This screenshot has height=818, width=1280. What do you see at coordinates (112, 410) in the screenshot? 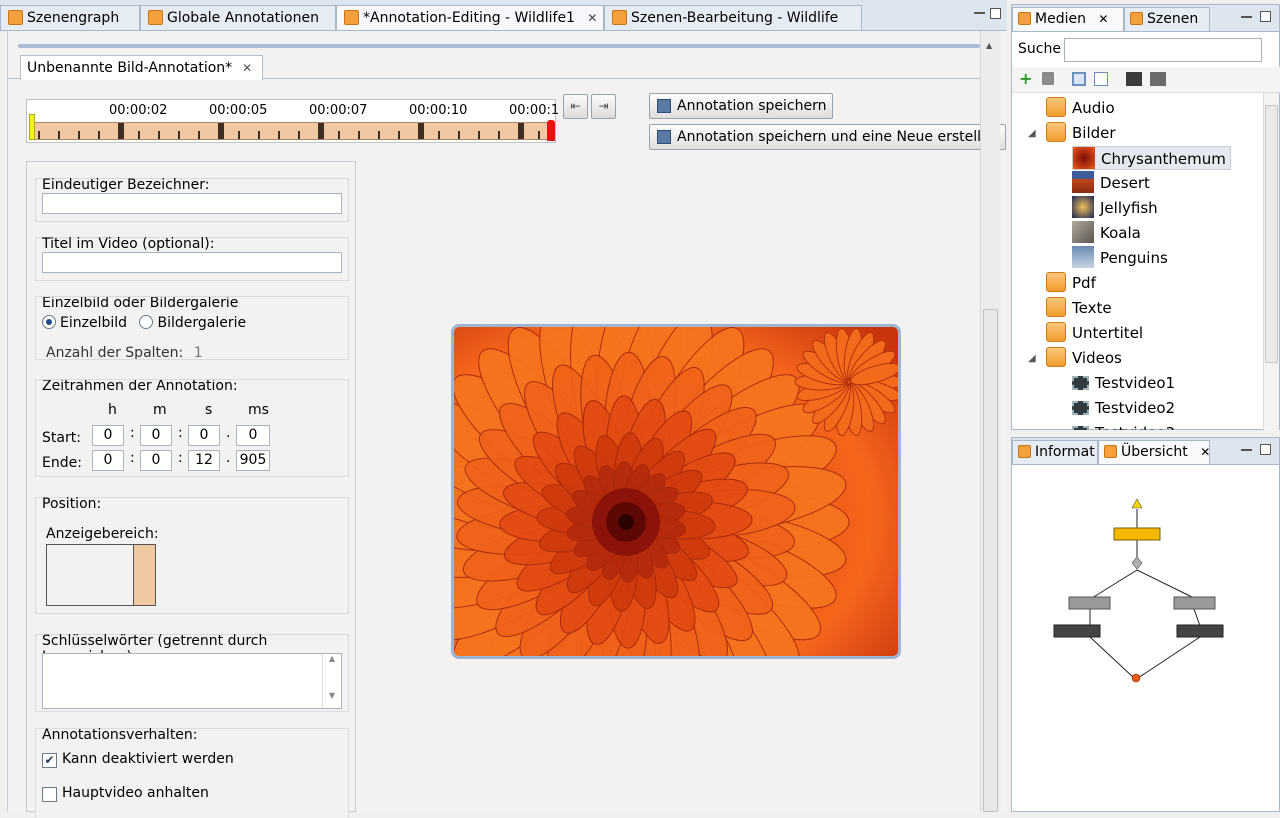
I see `col-h: h` at bounding box center [112, 410].